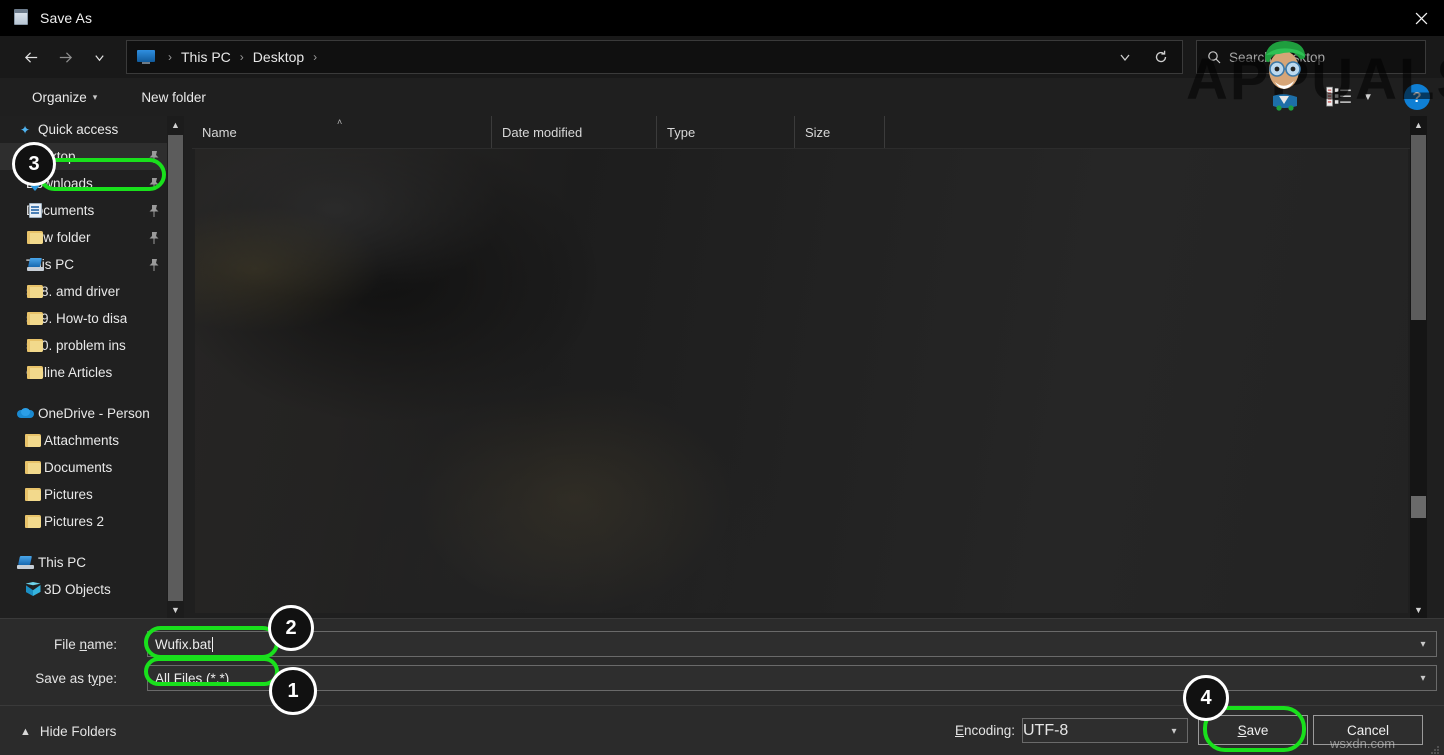 Image resolution: width=1444 pixels, height=755 pixels. Describe the element at coordinates (342, 132) in the screenshot. I see `column-header-name: Name ˄` at that location.